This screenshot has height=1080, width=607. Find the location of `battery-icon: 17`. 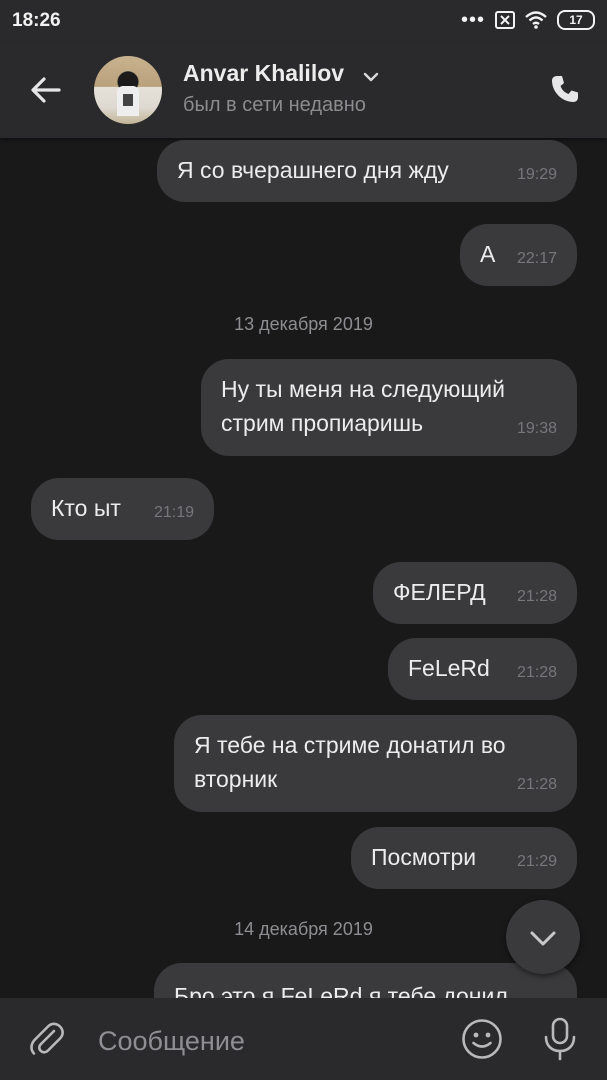

battery-icon: 17 is located at coordinates (576, 20).